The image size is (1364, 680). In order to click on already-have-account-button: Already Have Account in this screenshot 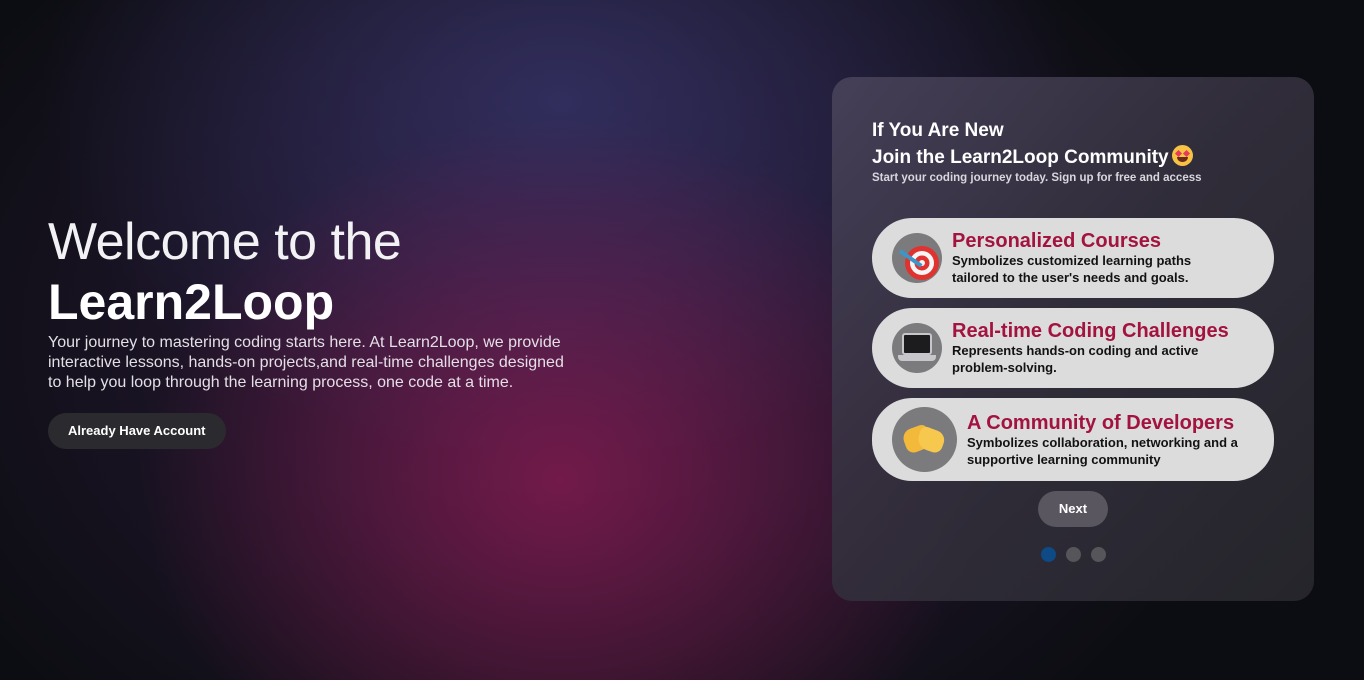, I will do `click(137, 431)`.